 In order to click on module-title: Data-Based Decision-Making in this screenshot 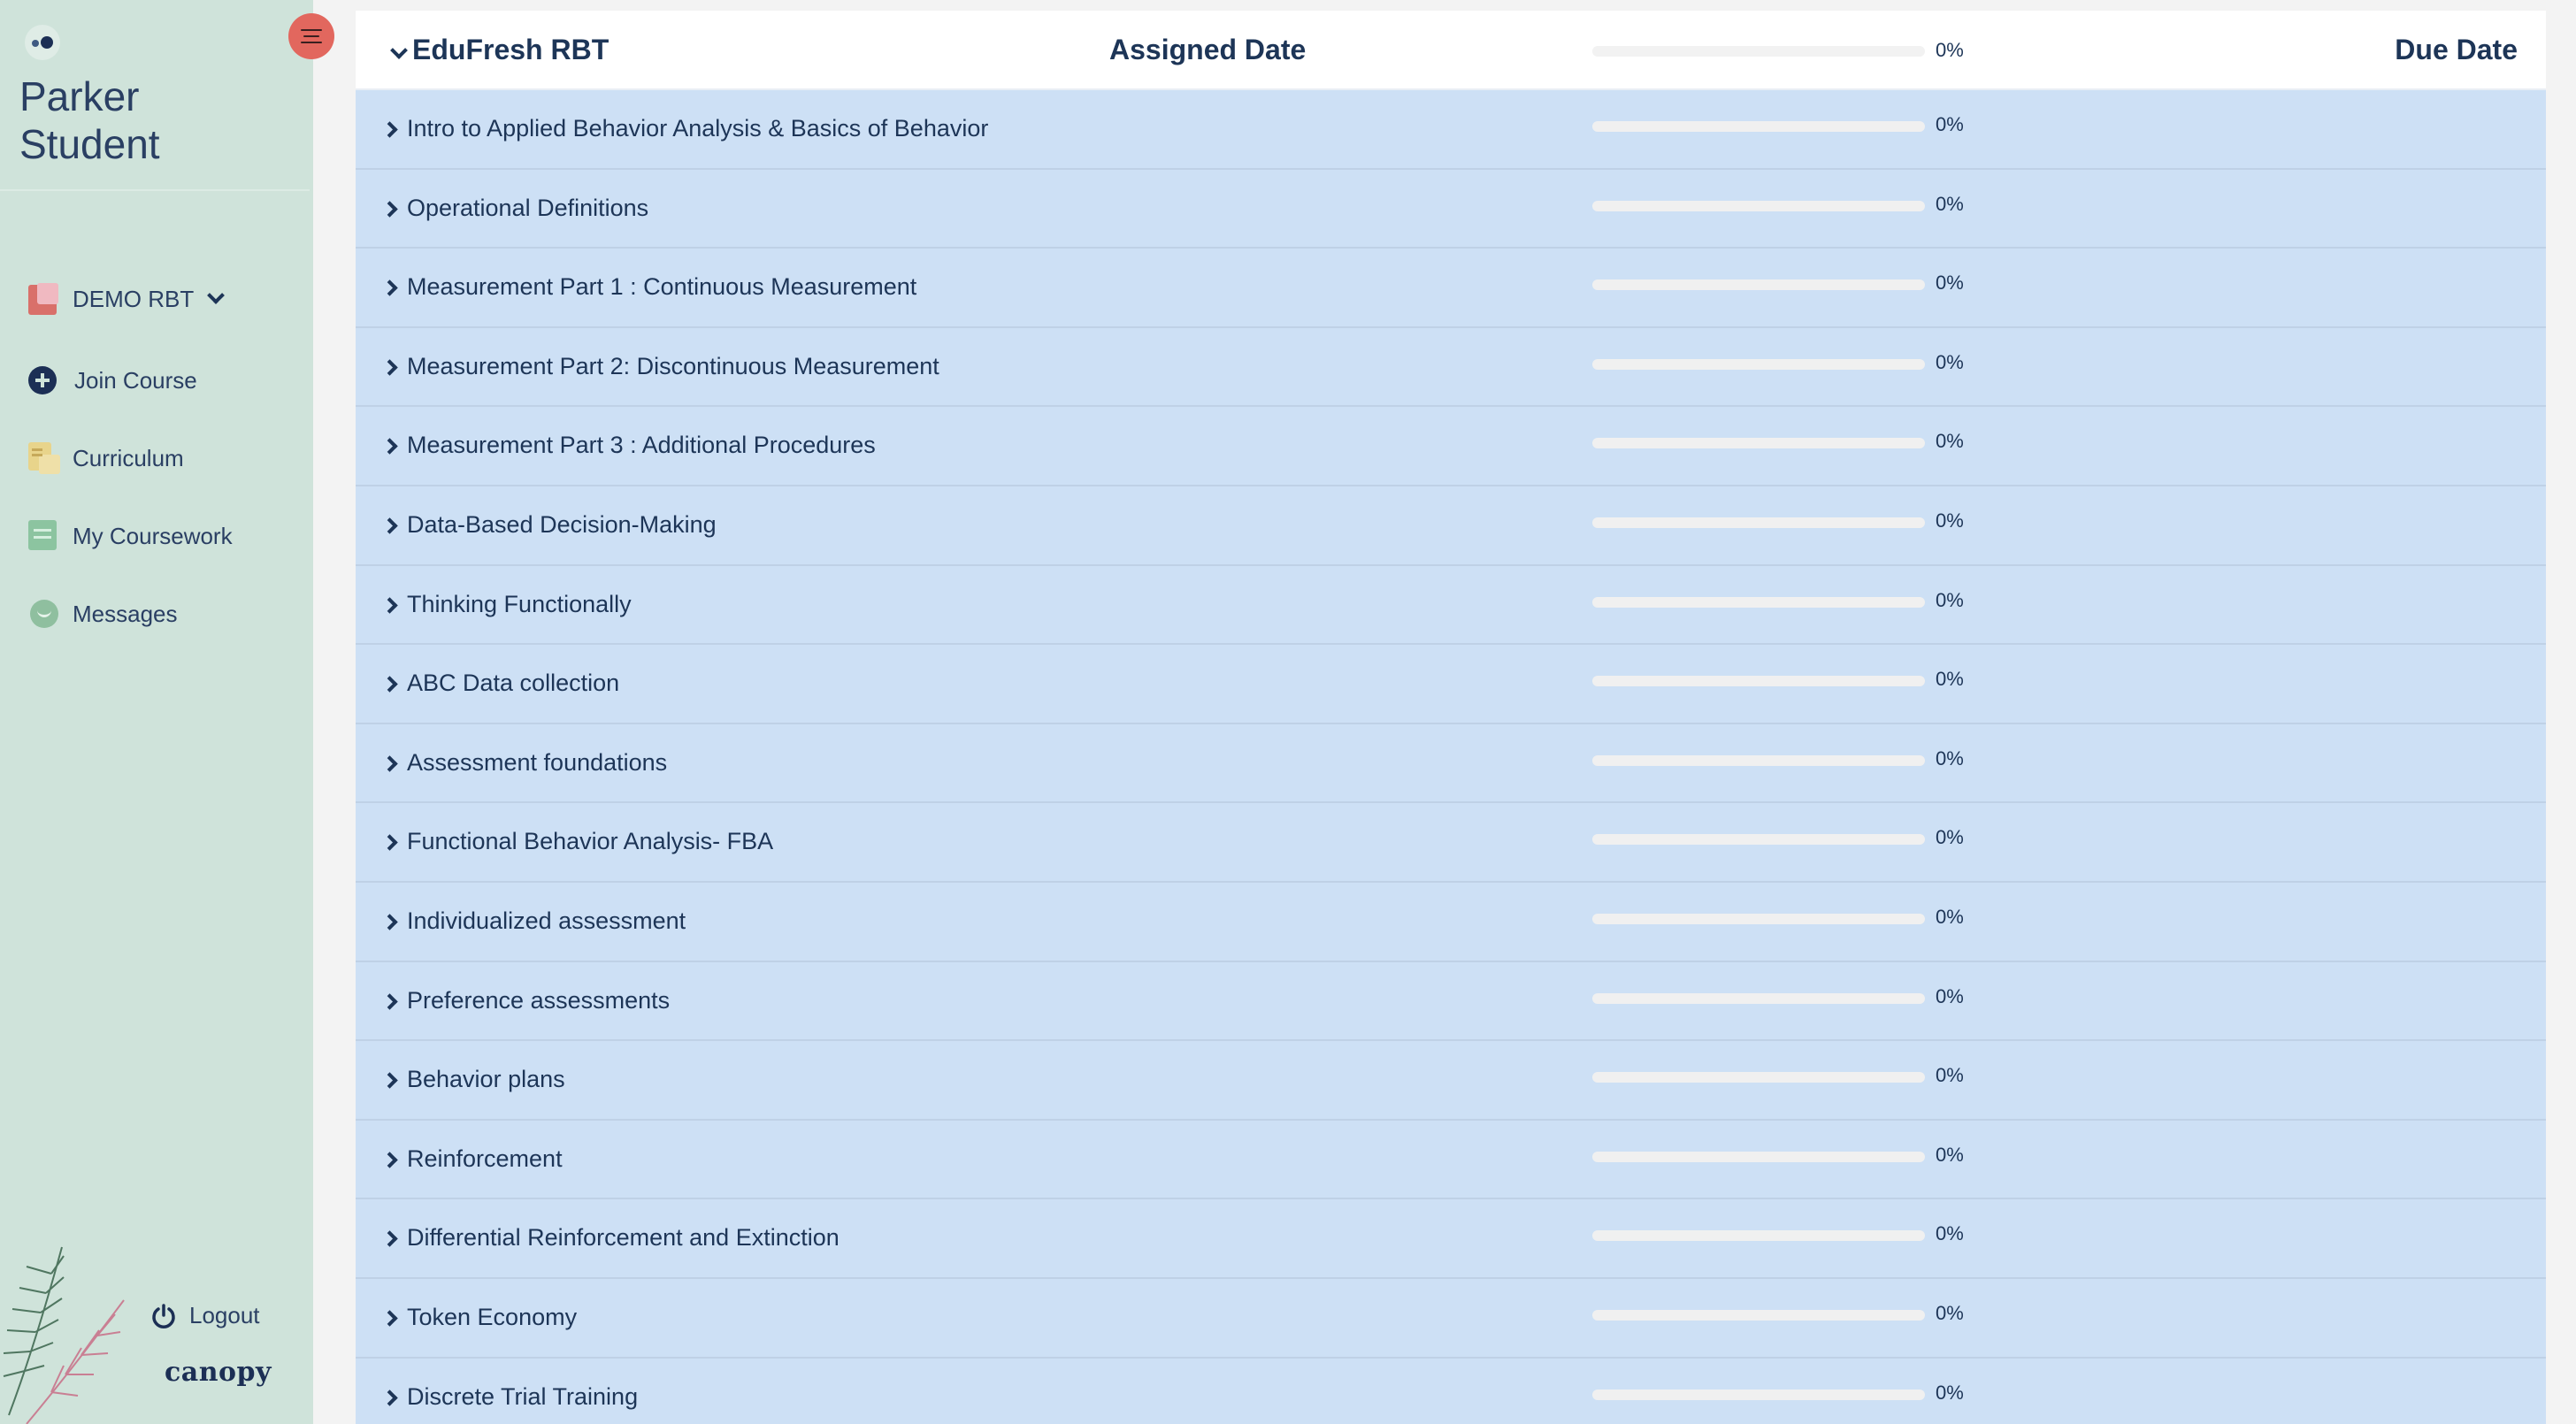, I will do `click(562, 524)`.